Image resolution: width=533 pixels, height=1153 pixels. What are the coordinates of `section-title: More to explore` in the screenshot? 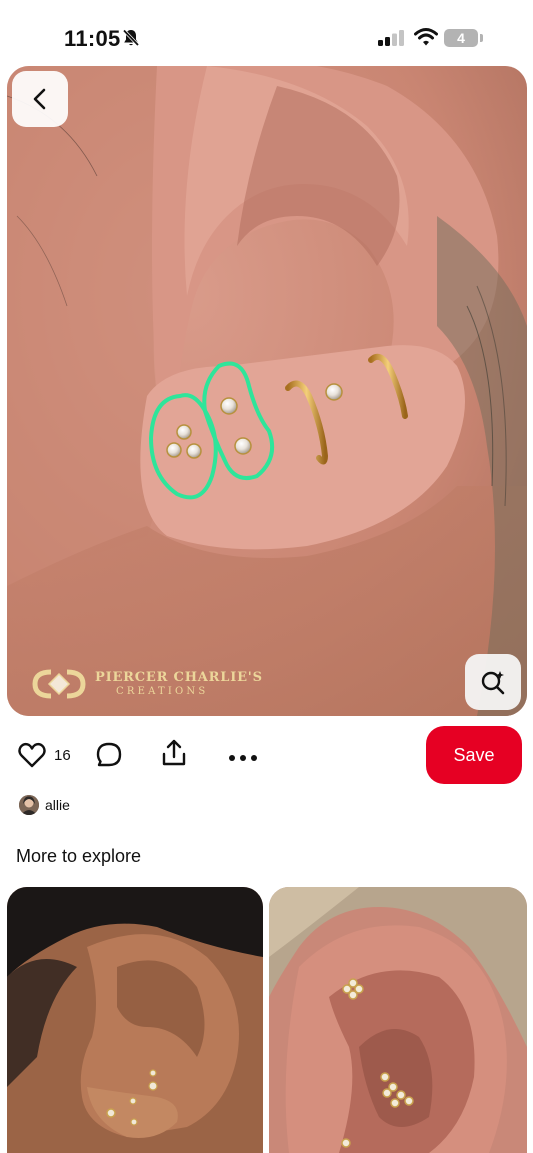 It's located at (79, 856).